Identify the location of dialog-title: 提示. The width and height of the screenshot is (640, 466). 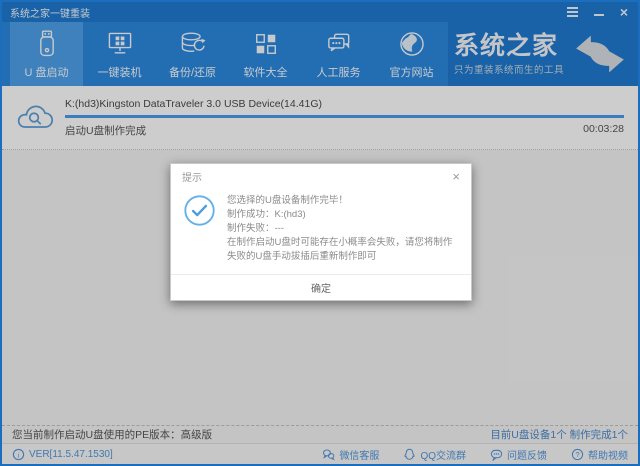
(192, 178).